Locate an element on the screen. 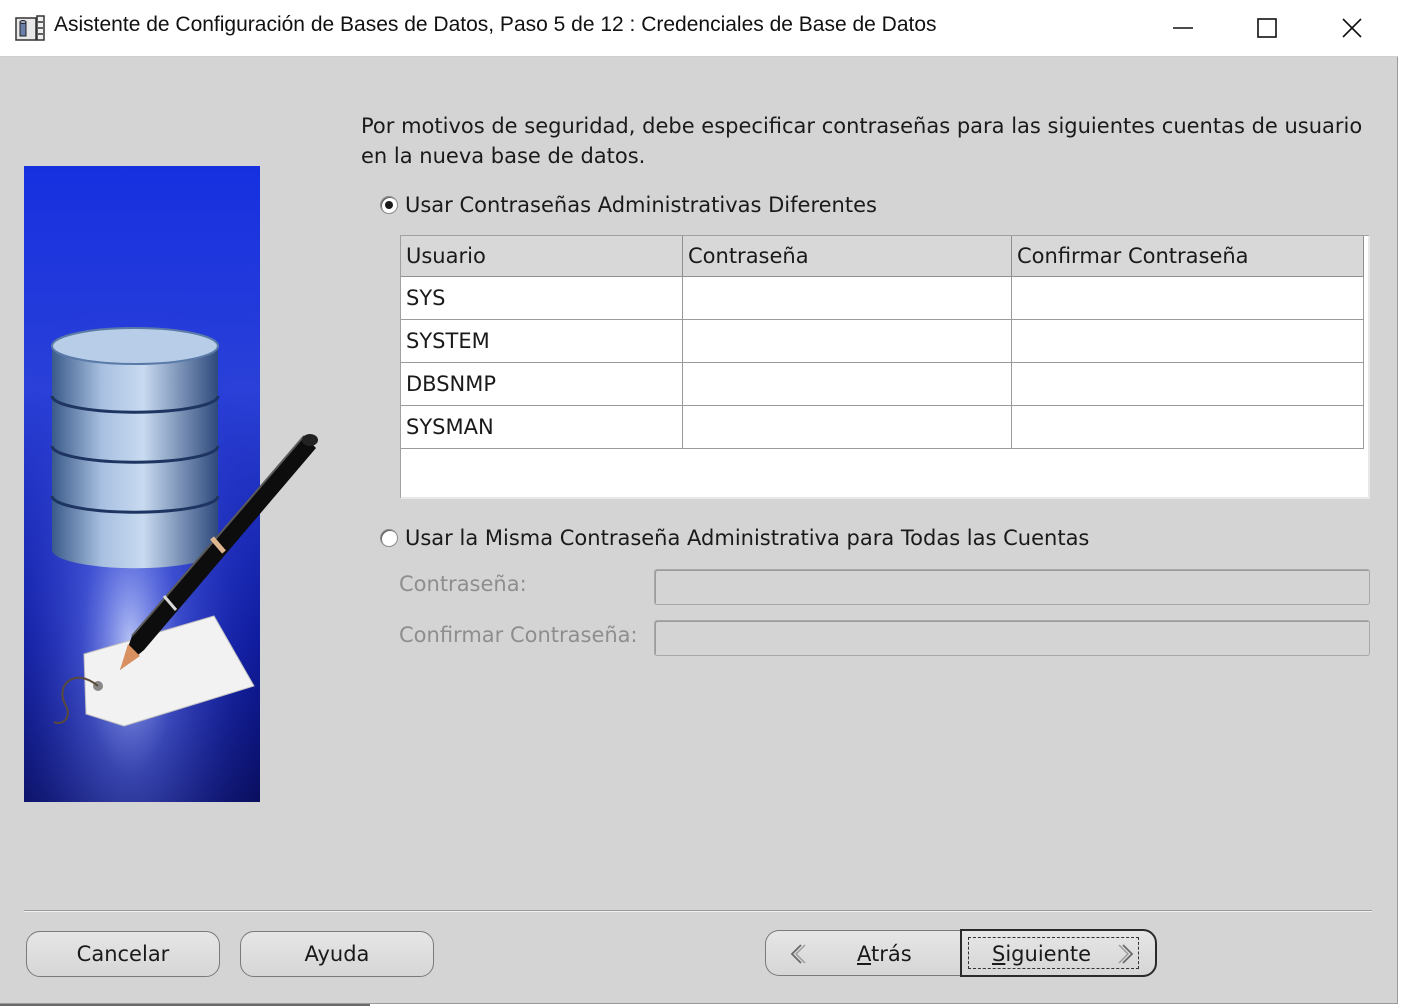 The height and width of the screenshot is (1006, 1402). footer-separator is located at coordinates (698, 911).